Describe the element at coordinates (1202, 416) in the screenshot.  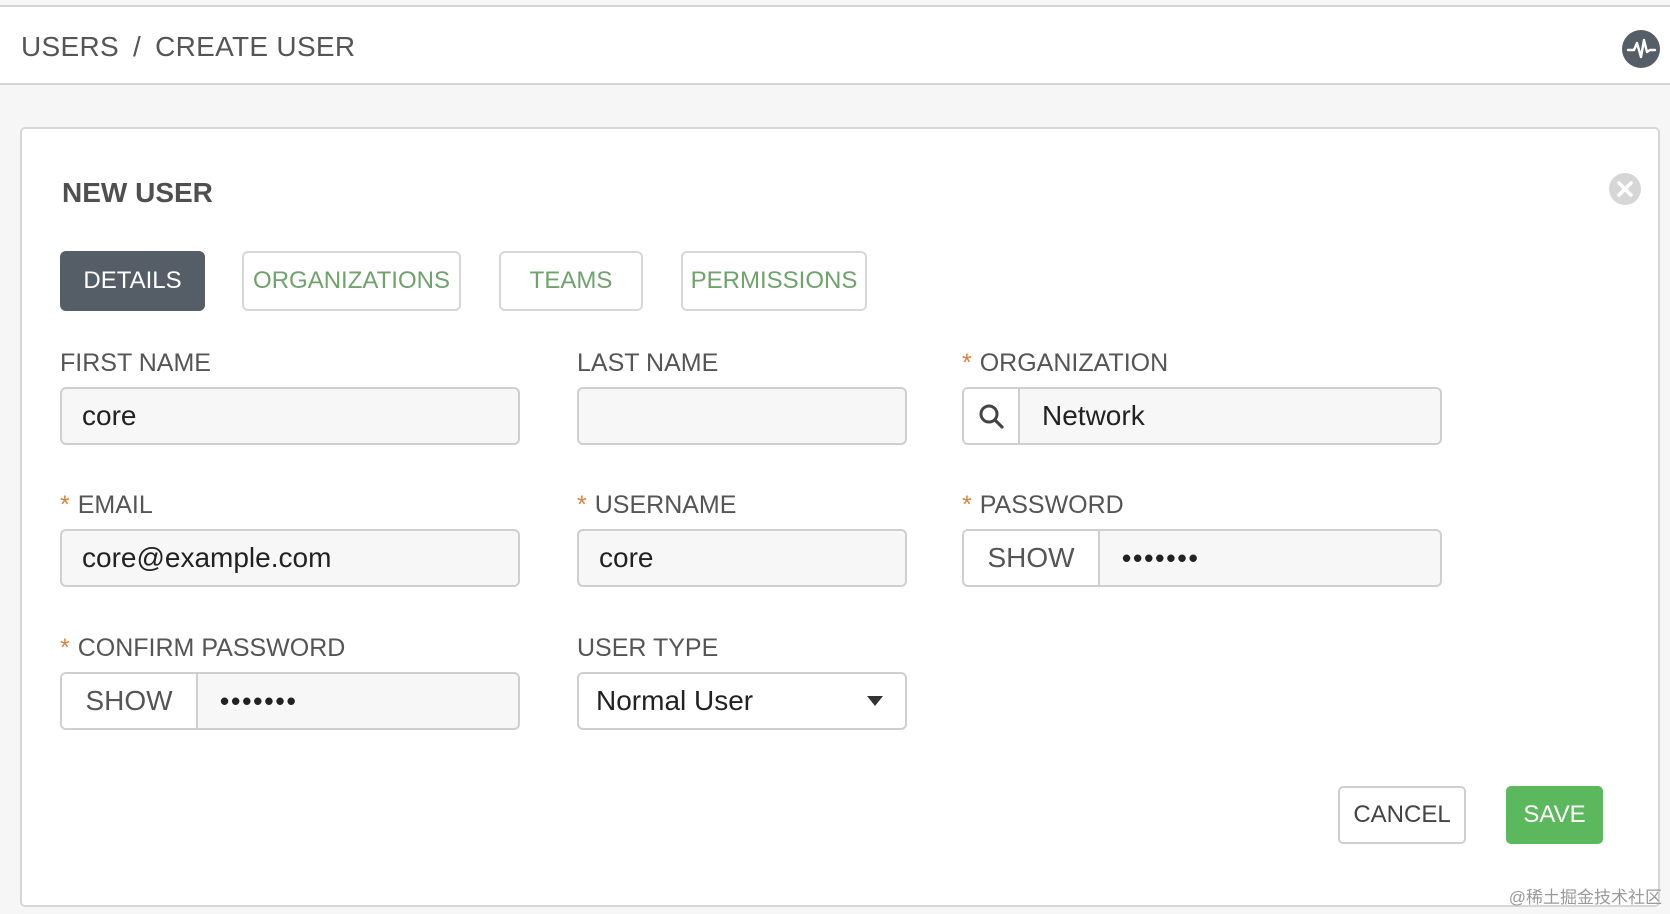
I see `organization-lookup: Network` at that location.